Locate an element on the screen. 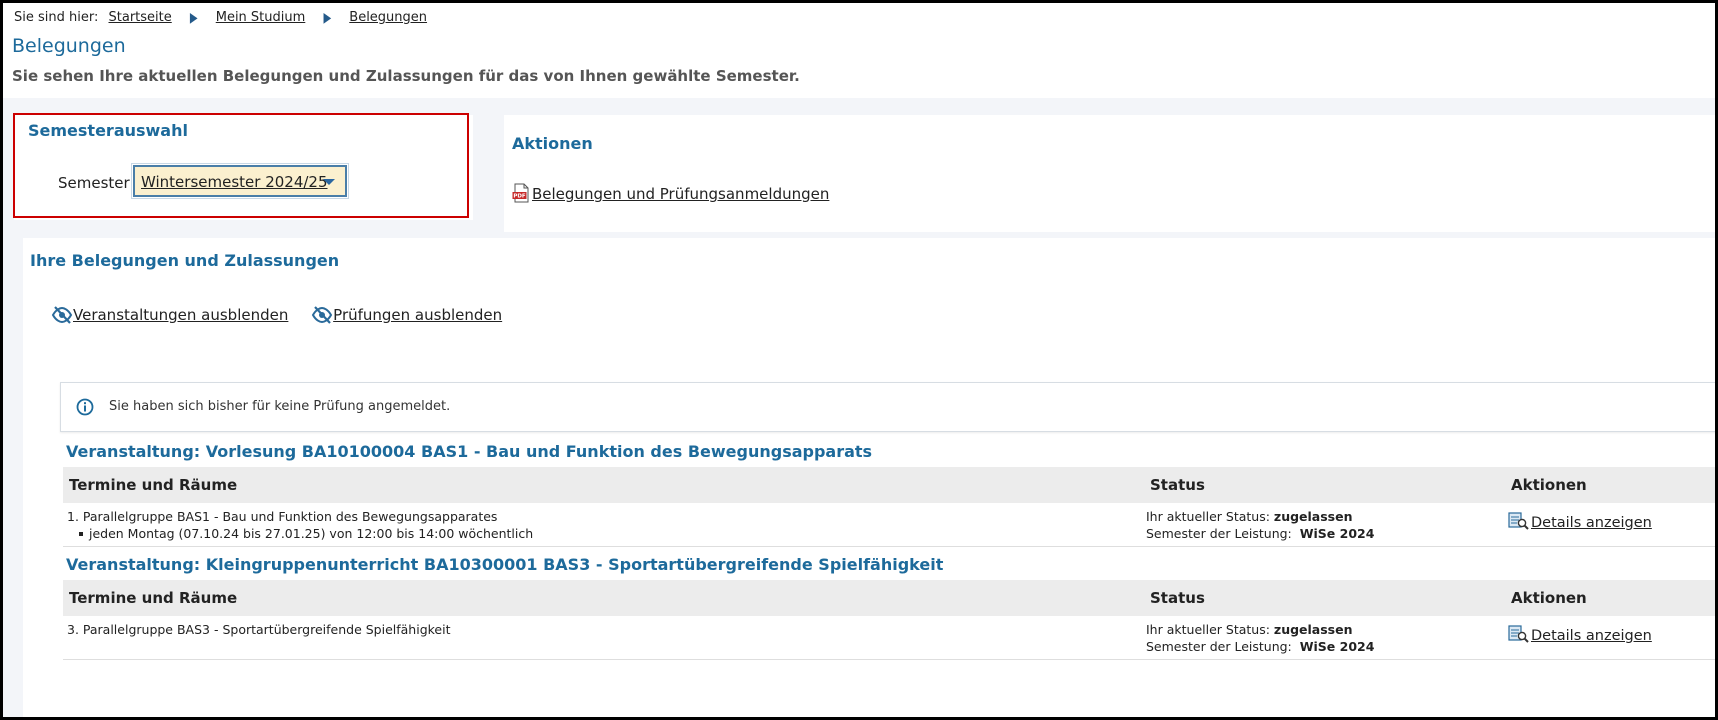 The height and width of the screenshot is (720, 1718). semester-highlight-frame is located at coordinates (241, 165).